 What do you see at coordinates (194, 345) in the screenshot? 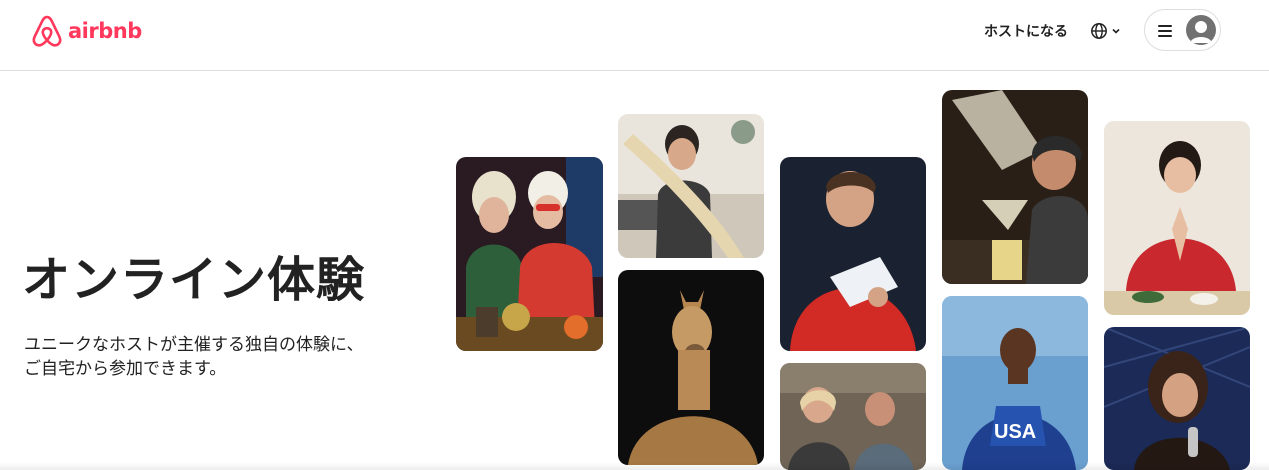
I see `subtitle-line-1: ユニークなホストが主催する独自の体験に、` at bounding box center [194, 345].